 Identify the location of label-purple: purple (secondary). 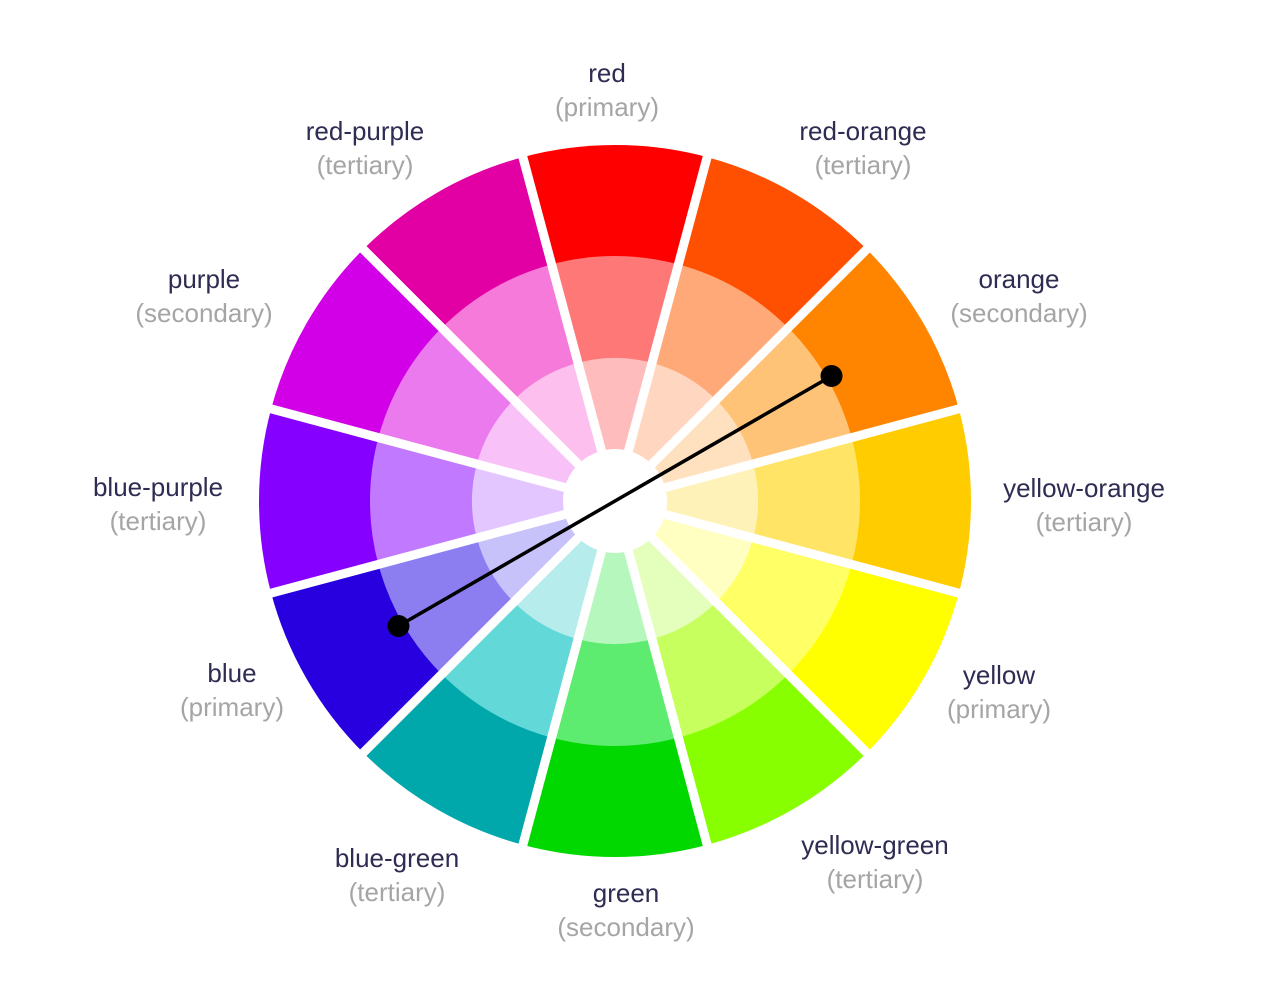
(203, 296).